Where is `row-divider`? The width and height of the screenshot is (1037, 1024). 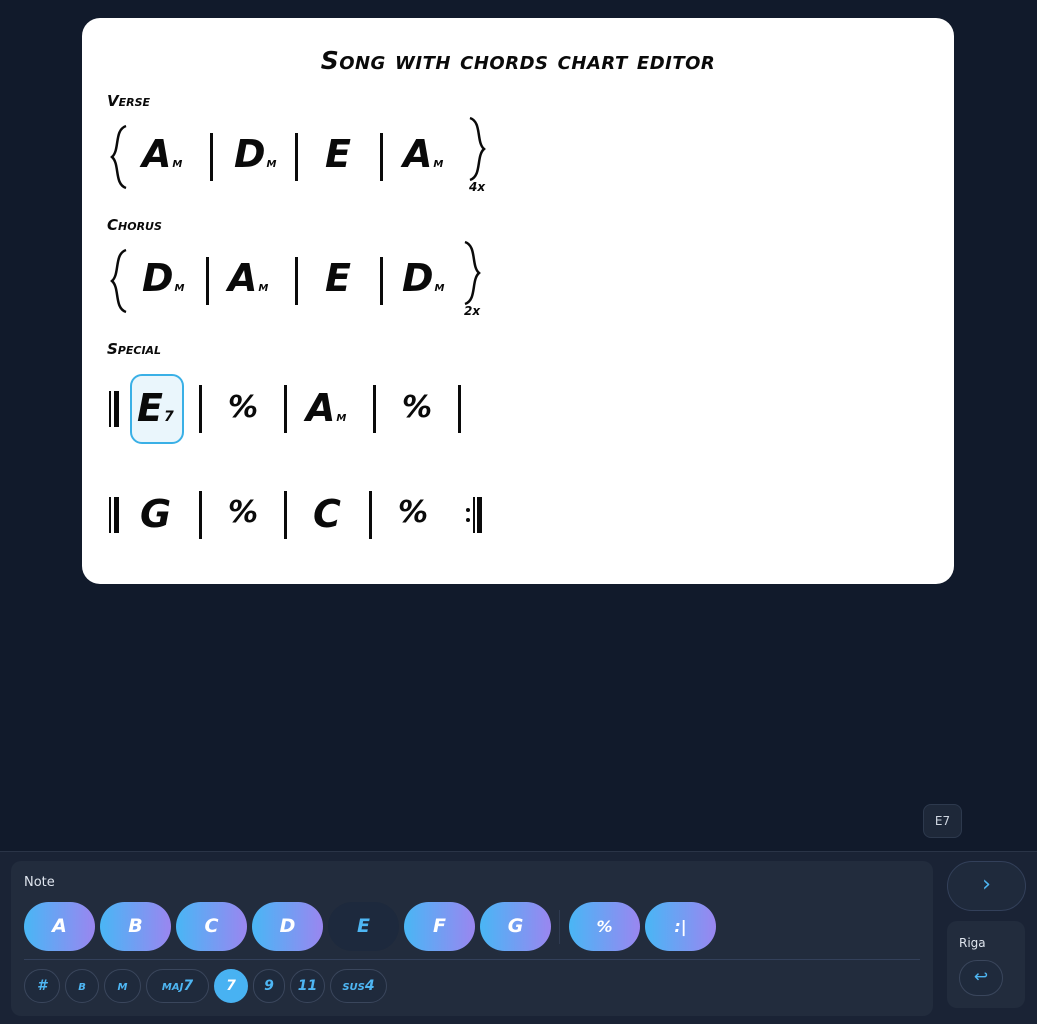
row-divider is located at coordinates (472, 959).